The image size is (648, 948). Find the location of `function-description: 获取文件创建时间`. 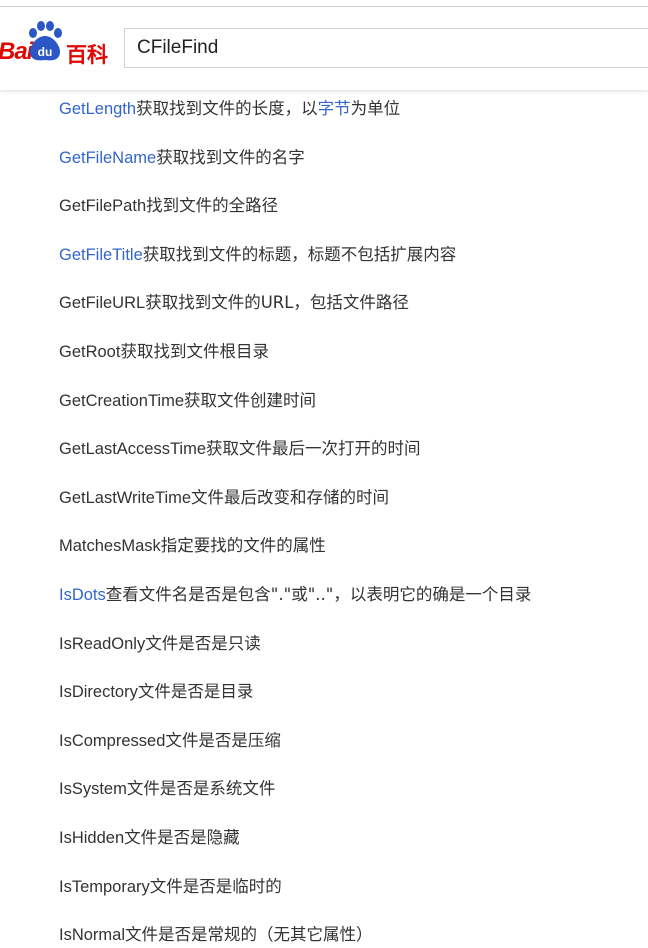

function-description: 获取文件创建时间 is located at coordinates (250, 400).